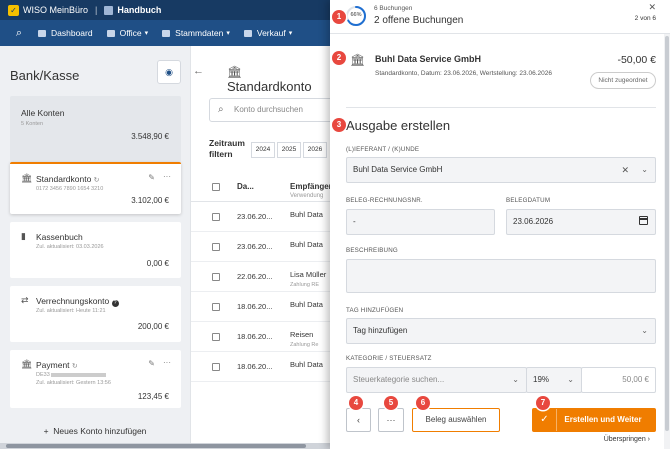 The image size is (670, 449). Describe the element at coordinates (166, 33) in the screenshot. I see `master-data-icon` at that location.